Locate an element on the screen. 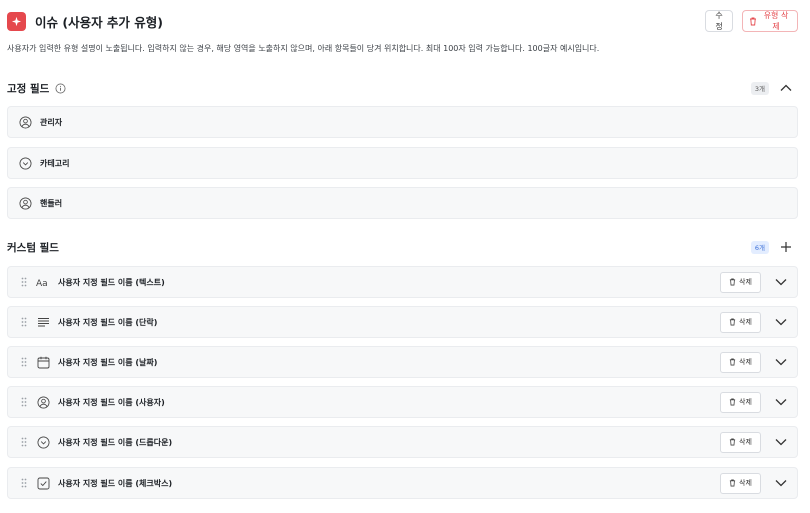 The height and width of the screenshot is (513, 810). fixed-fields-count: 3개 is located at coordinates (759, 88).